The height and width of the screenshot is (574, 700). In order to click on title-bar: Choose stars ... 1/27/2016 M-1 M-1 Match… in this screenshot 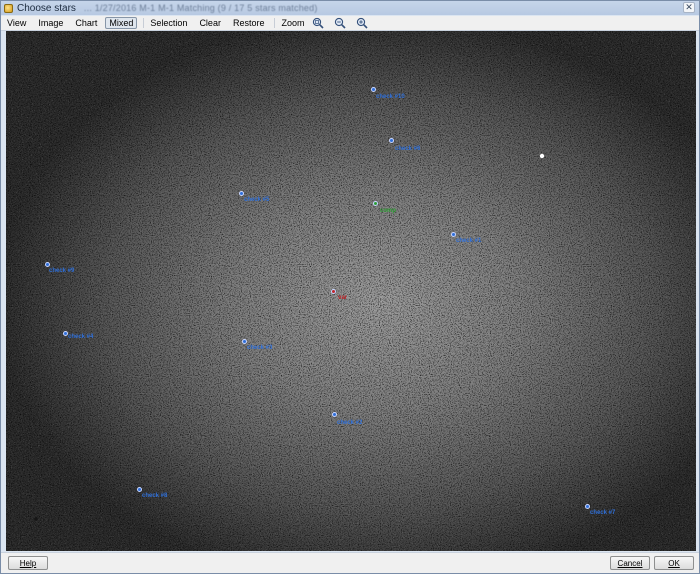, I will do `click(350, 8)`.